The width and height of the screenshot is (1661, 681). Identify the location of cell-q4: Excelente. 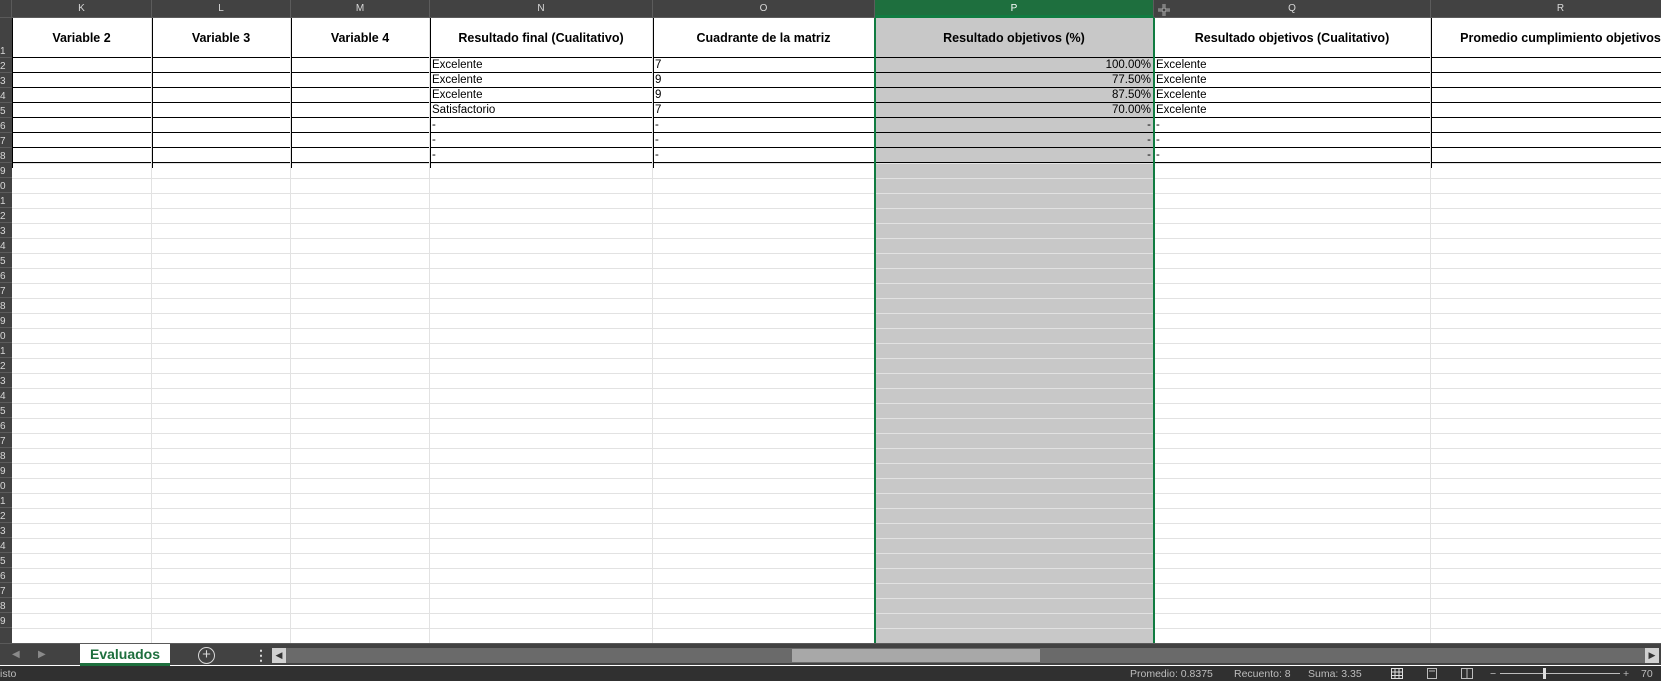
(1292, 95).